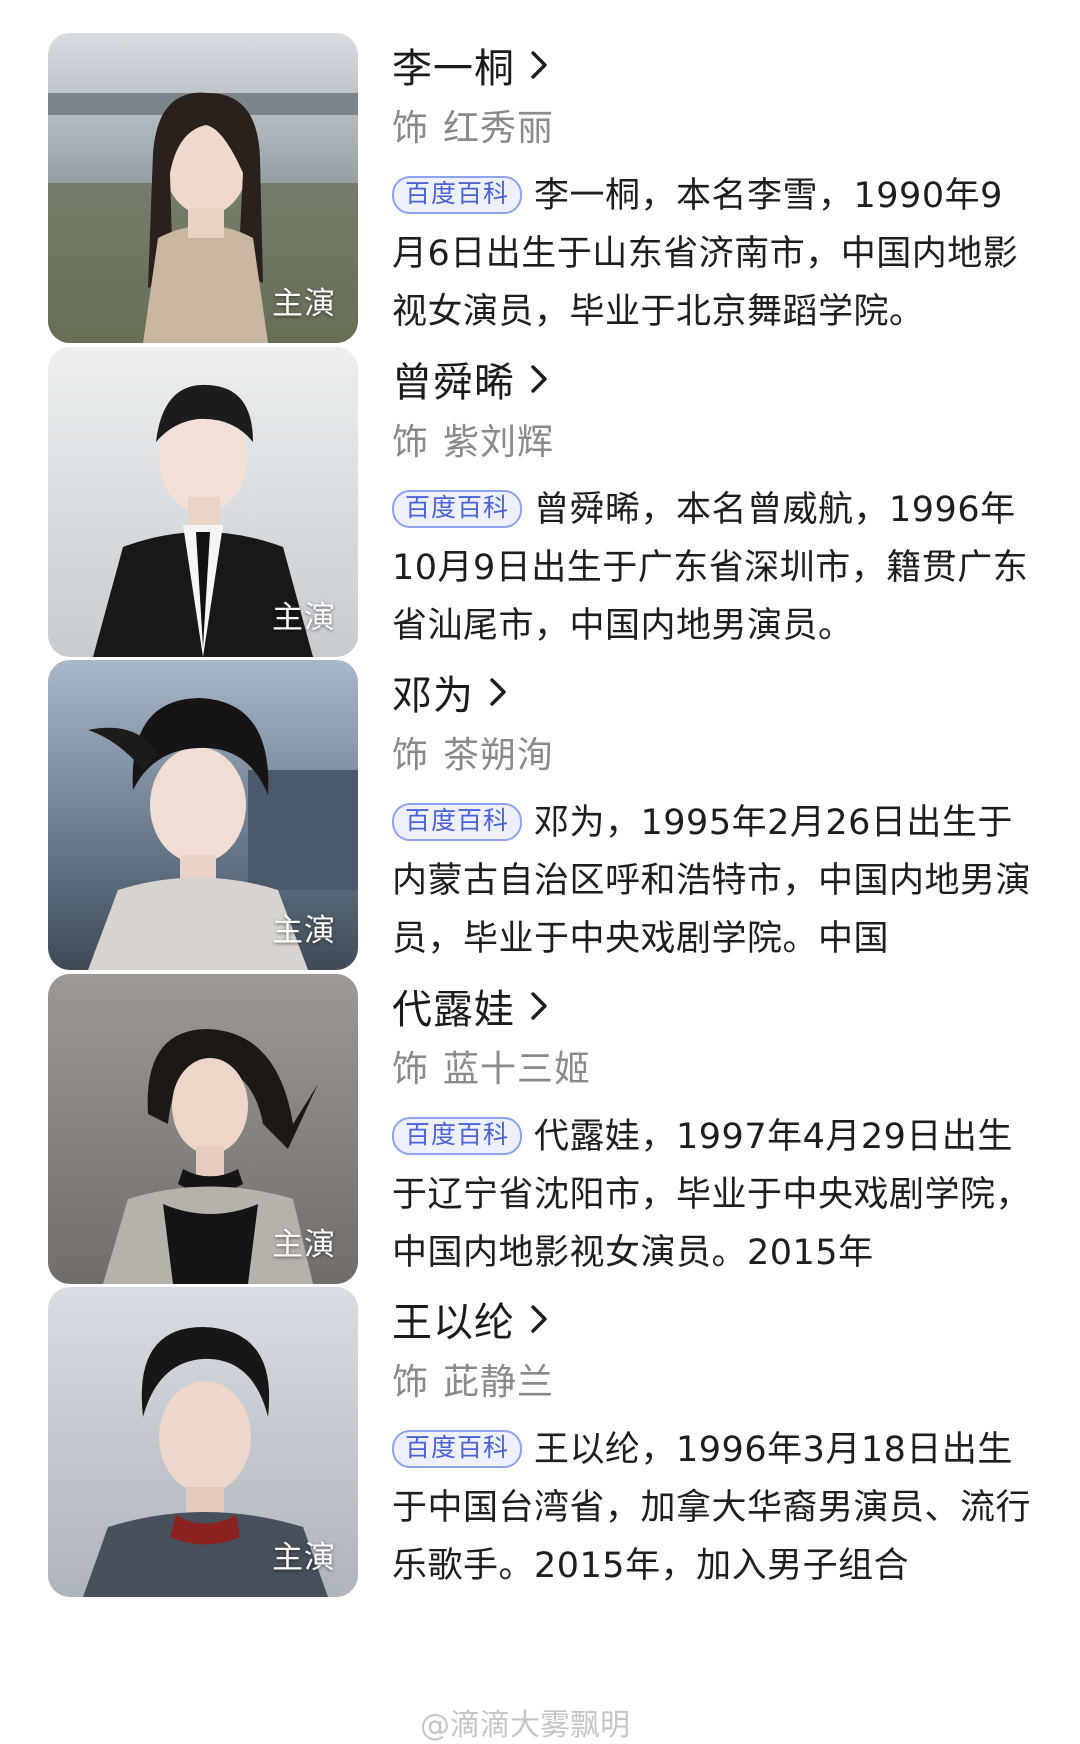  What do you see at coordinates (453, 1010) in the screenshot?
I see `actor-name: 代露娃` at bounding box center [453, 1010].